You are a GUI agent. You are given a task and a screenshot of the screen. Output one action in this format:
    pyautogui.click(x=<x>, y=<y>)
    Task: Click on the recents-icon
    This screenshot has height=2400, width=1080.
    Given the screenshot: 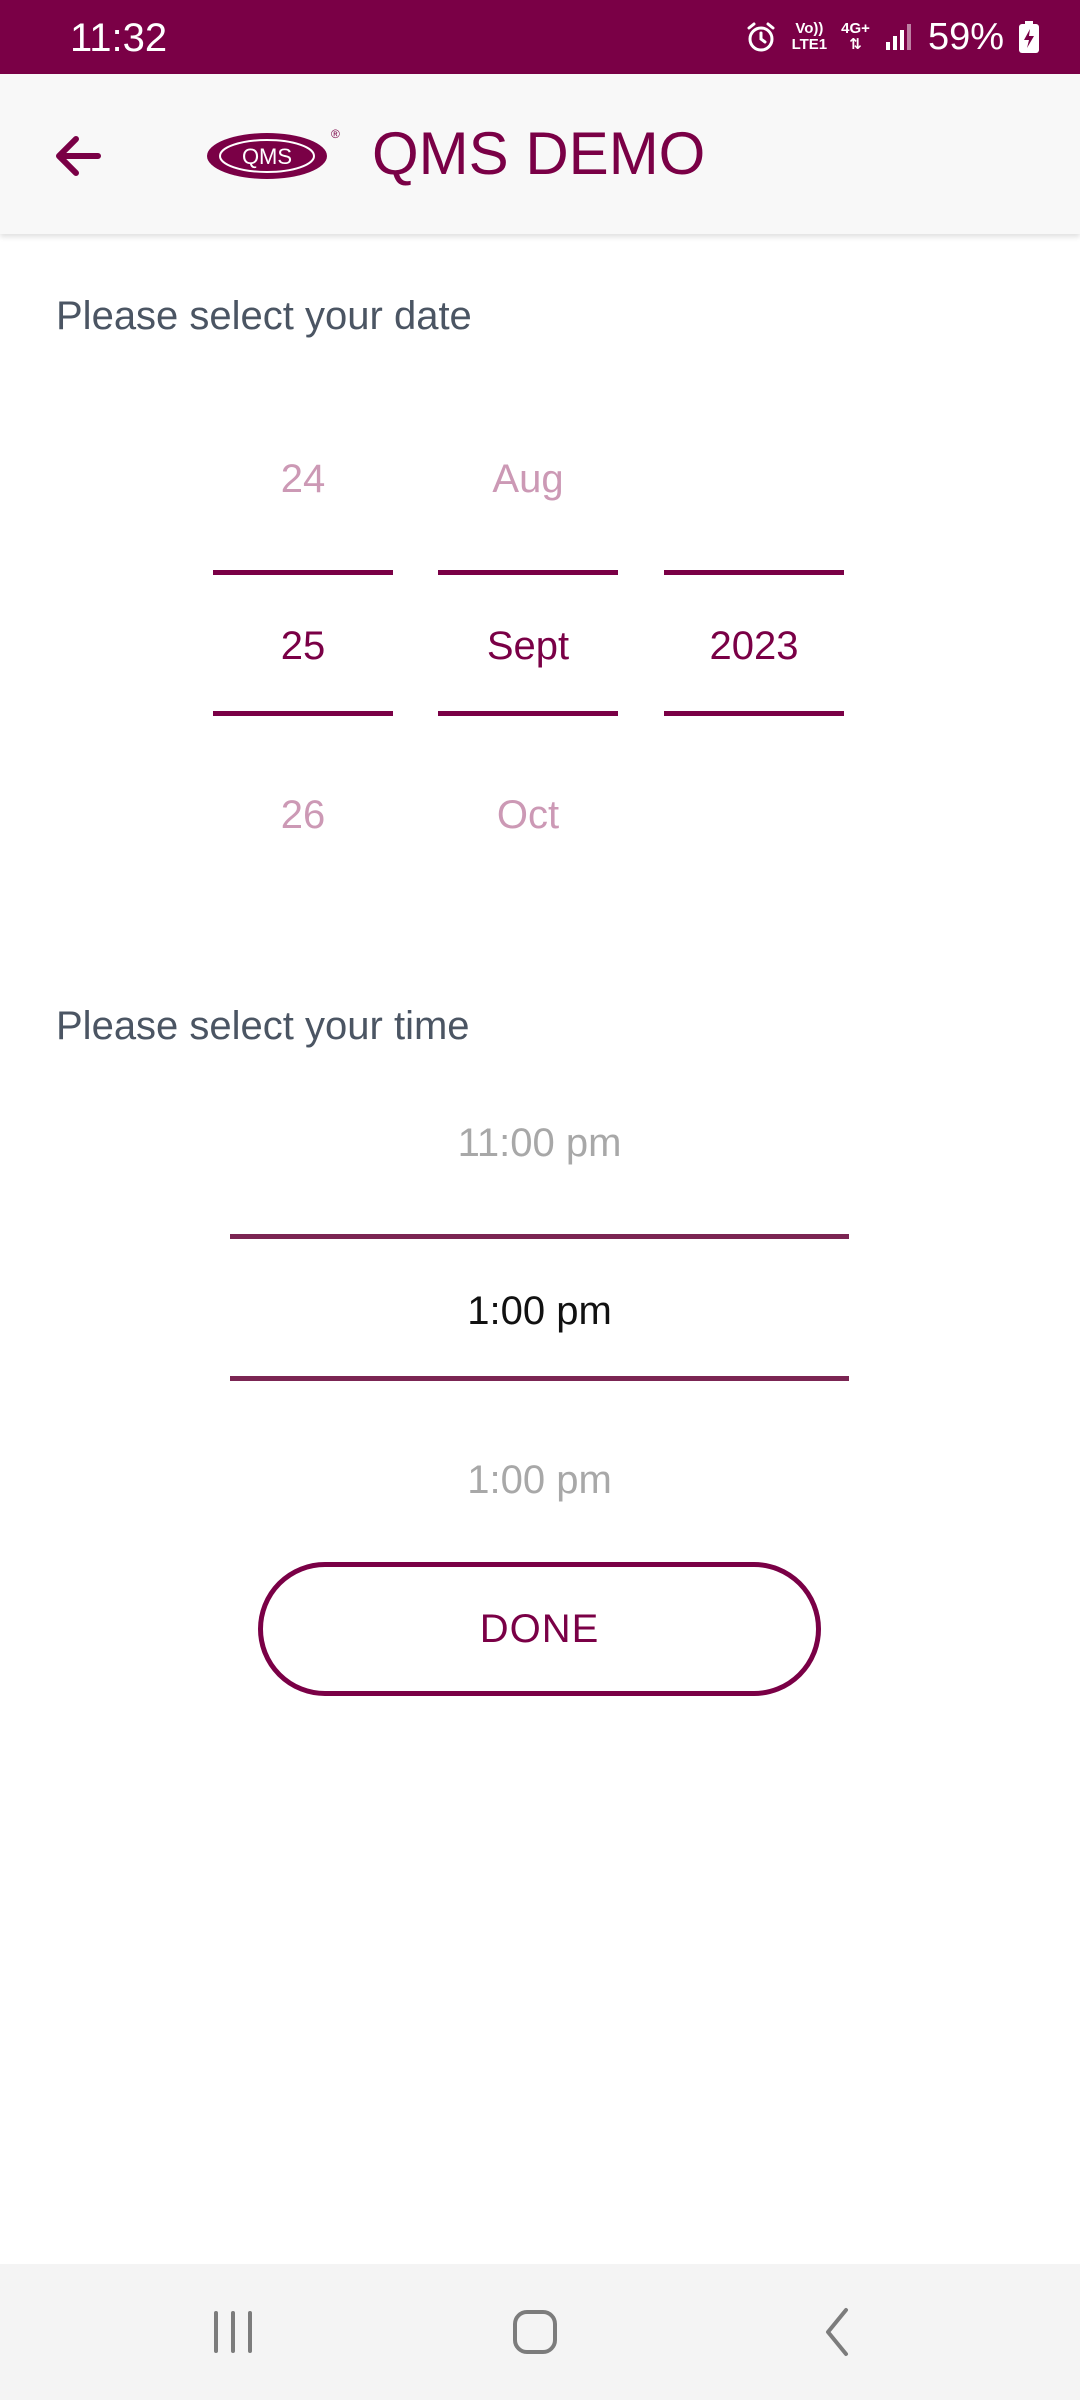 What is the action you would take?
    pyautogui.click(x=233, y=2332)
    